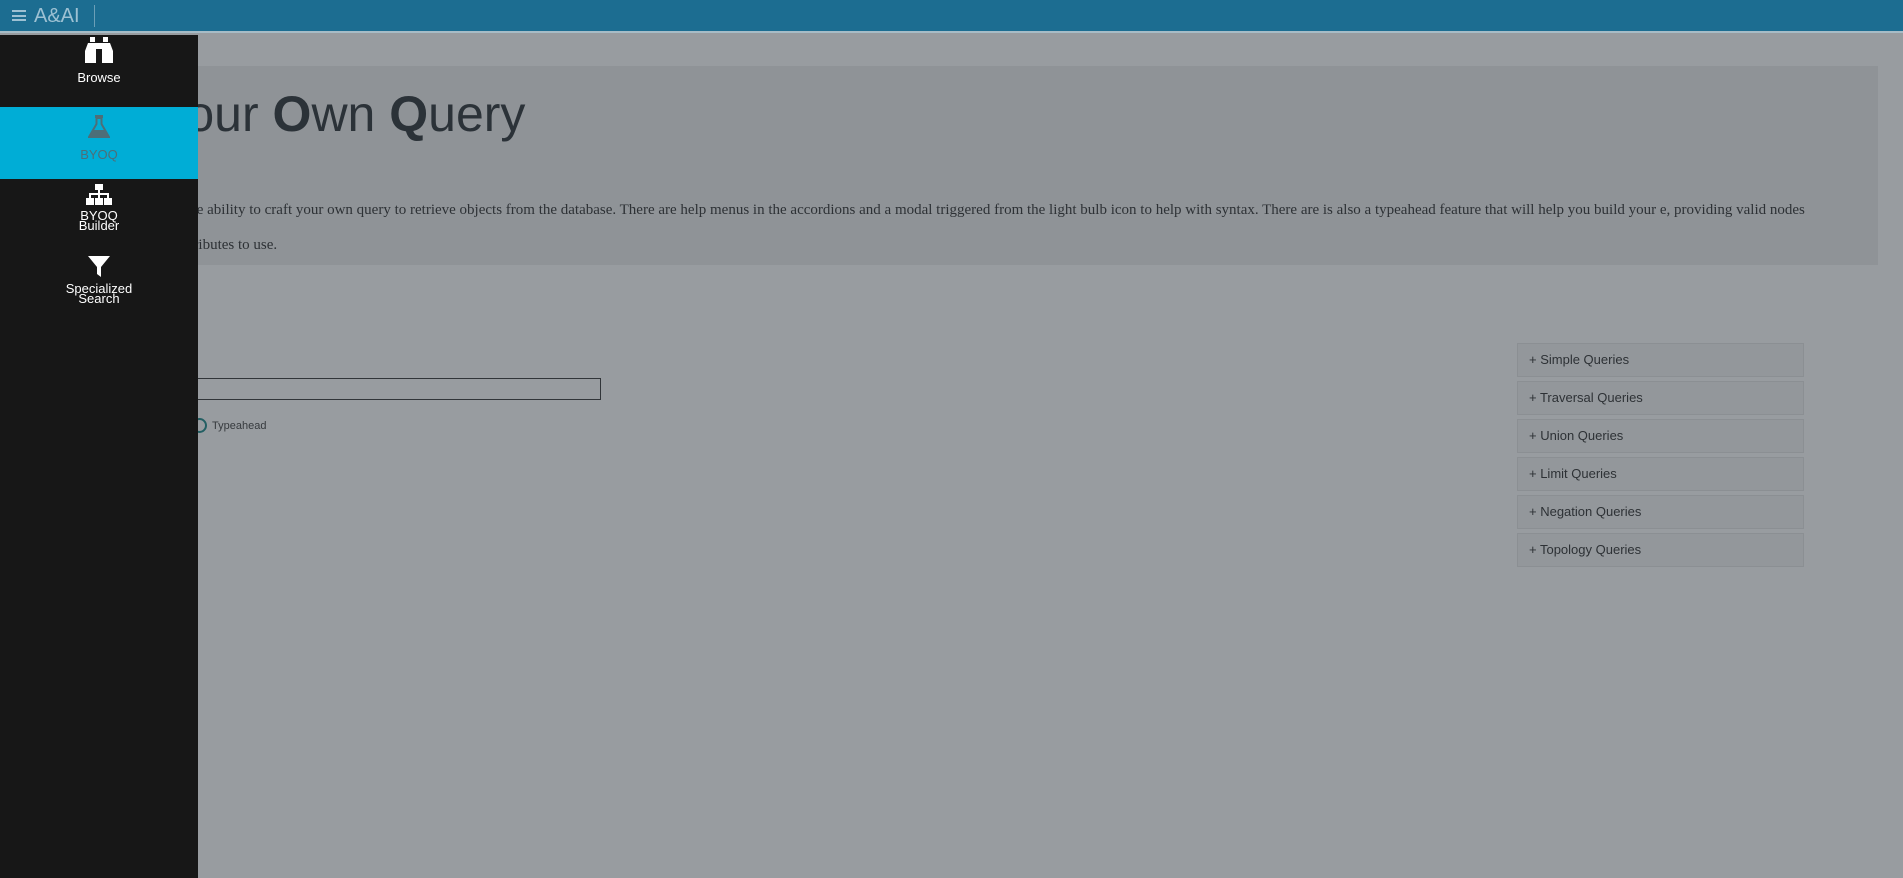 The height and width of the screenshot is (878, 1903). What do you see at coordinates (99, 293) in the screenshot?
I see `sidebar-label-specialized-search: Specialized Search` at bounding box center [99, 293].